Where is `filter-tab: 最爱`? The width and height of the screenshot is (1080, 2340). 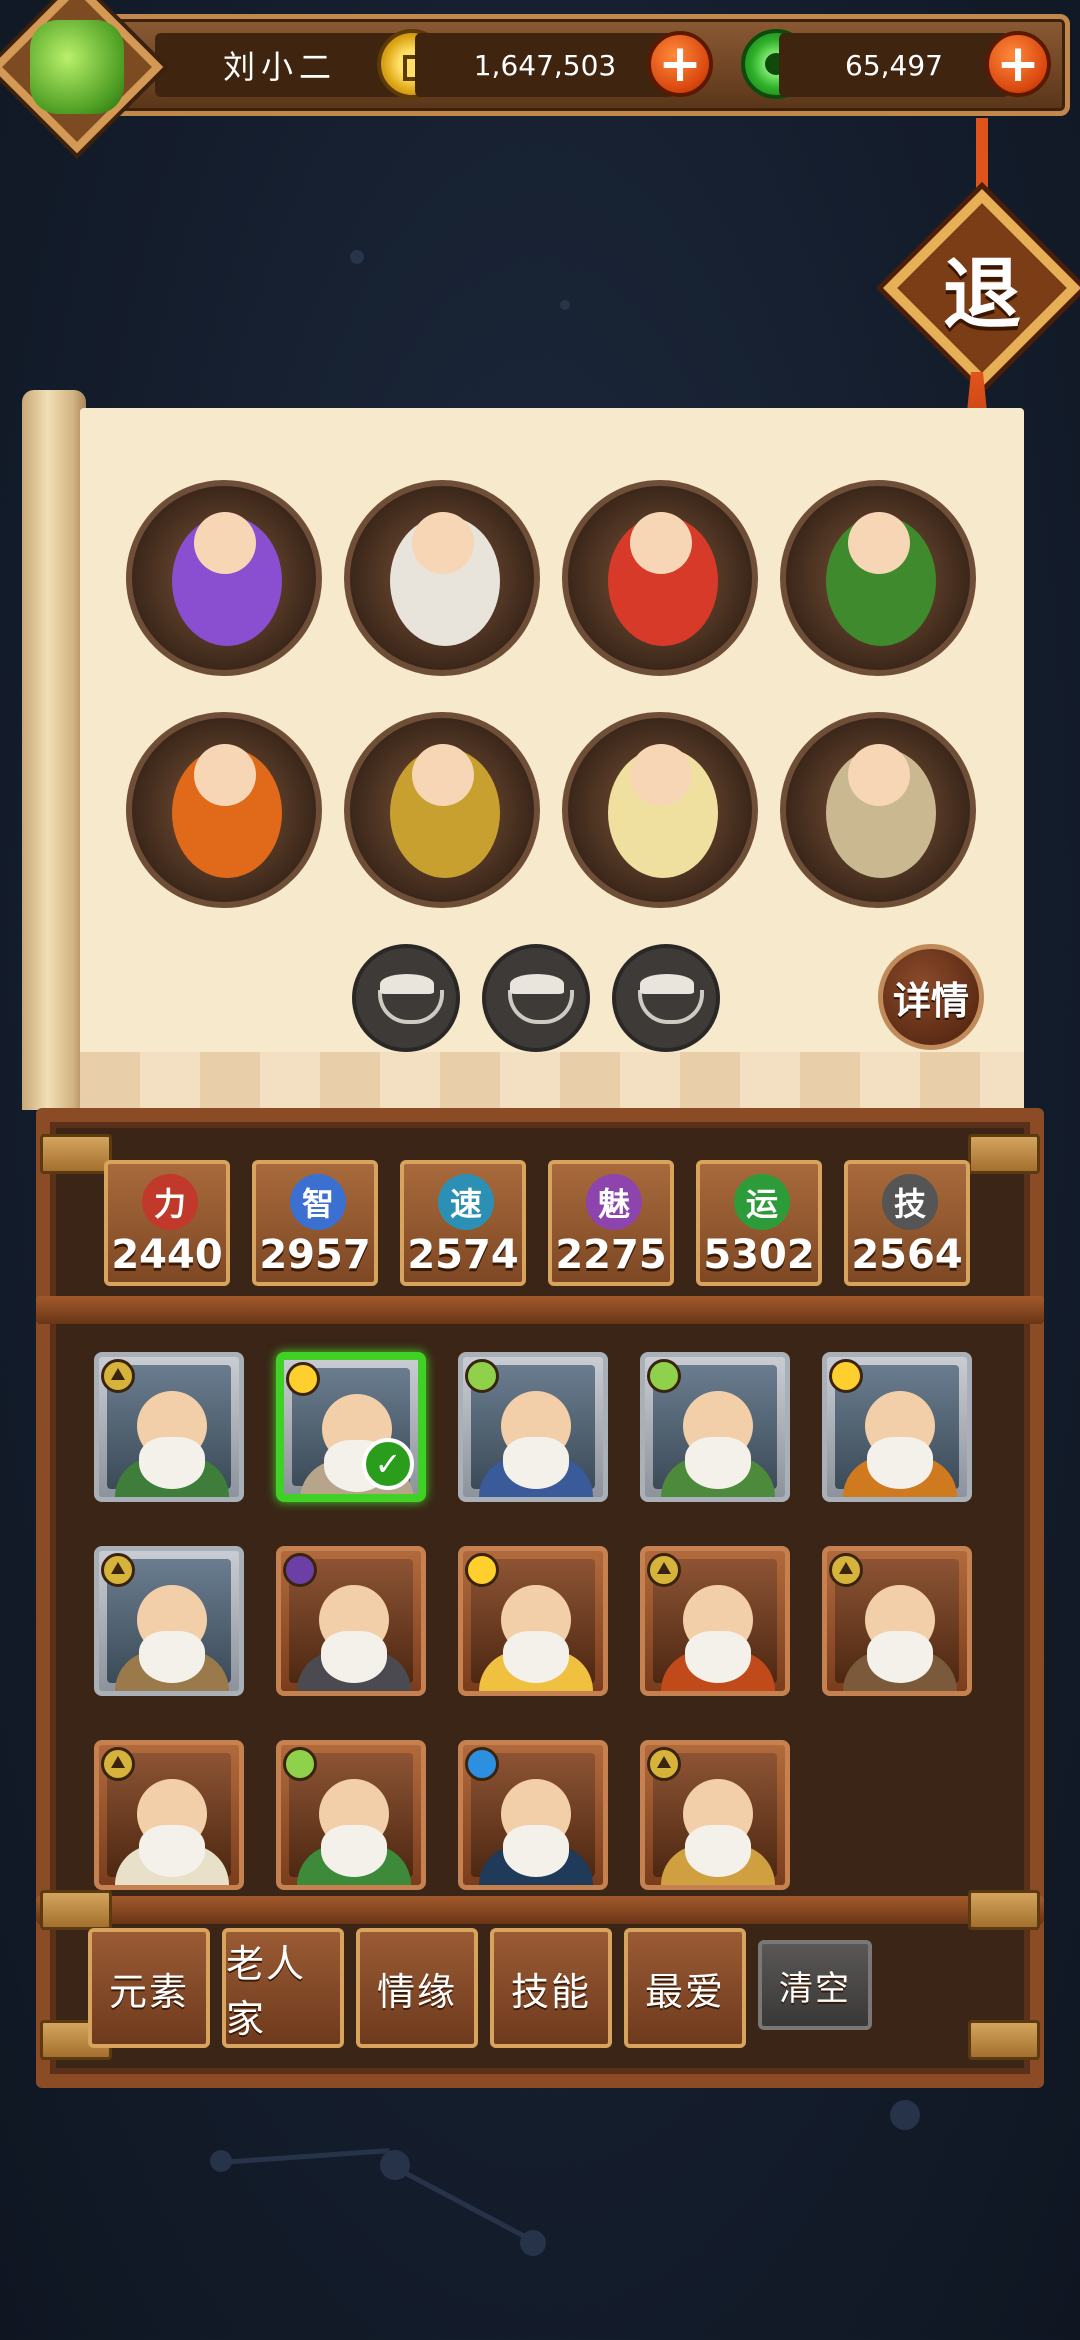 filter-tab: 最爱 is located at coordinates (685, 1988).